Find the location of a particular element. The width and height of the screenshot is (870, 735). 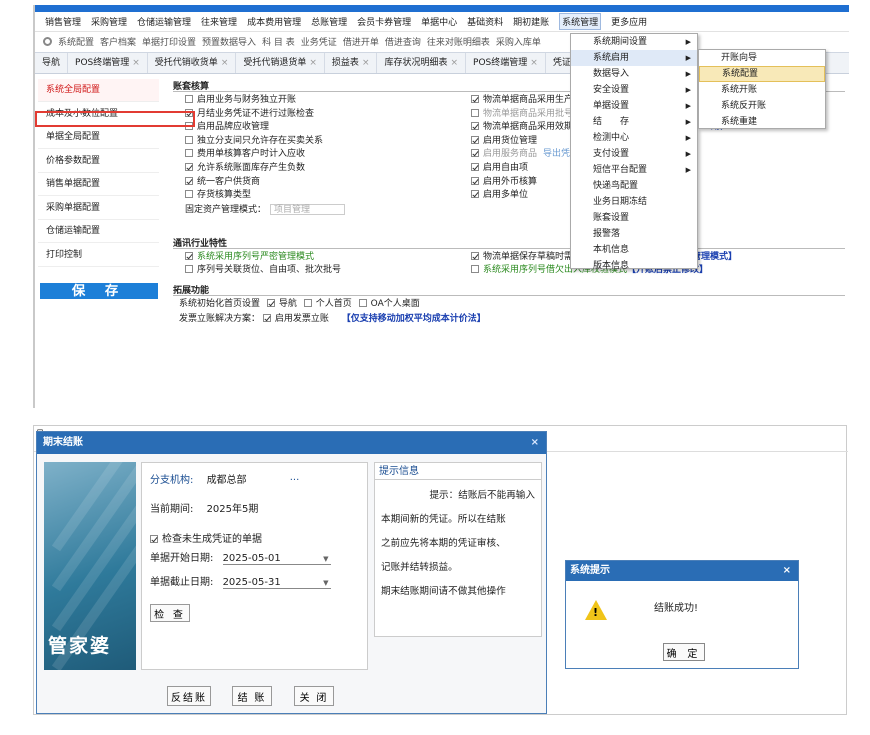

home-oa-checkbox is located at coordinates (362, 303).